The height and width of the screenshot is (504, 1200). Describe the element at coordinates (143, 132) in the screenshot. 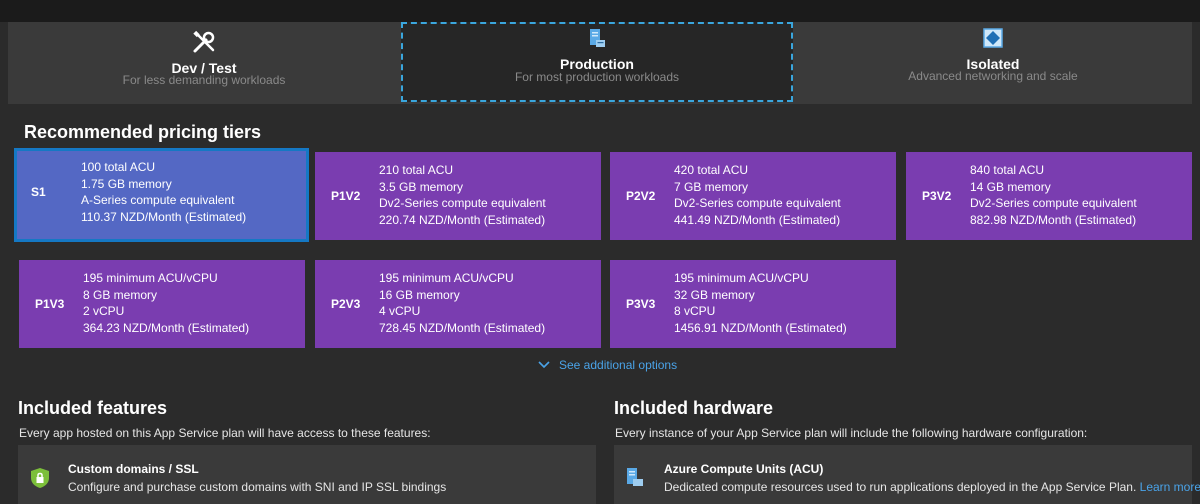

I see `recommended-title: Recommended pricing tiers` at that location.